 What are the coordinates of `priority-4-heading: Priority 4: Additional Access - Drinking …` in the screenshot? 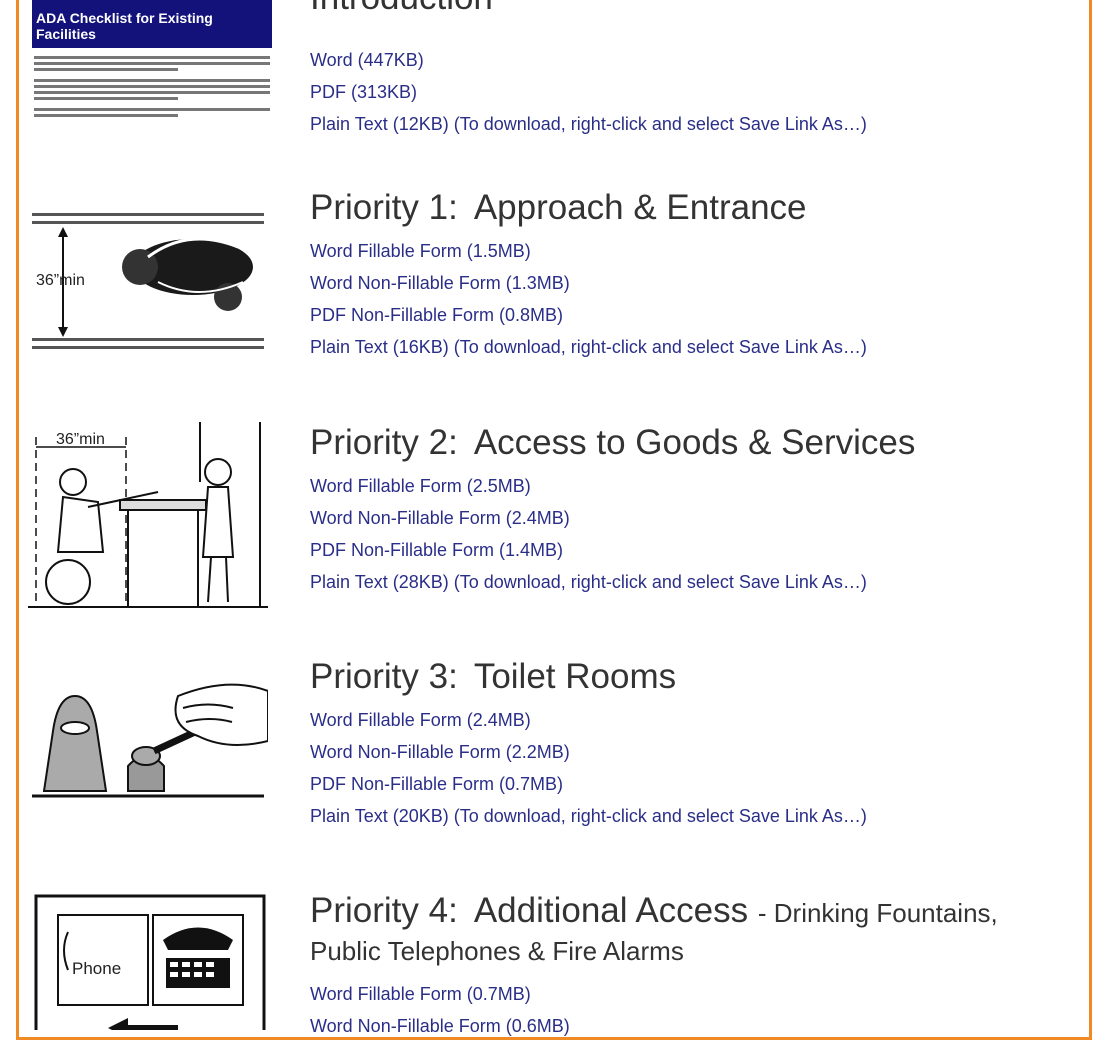 It's located at (654, 910).